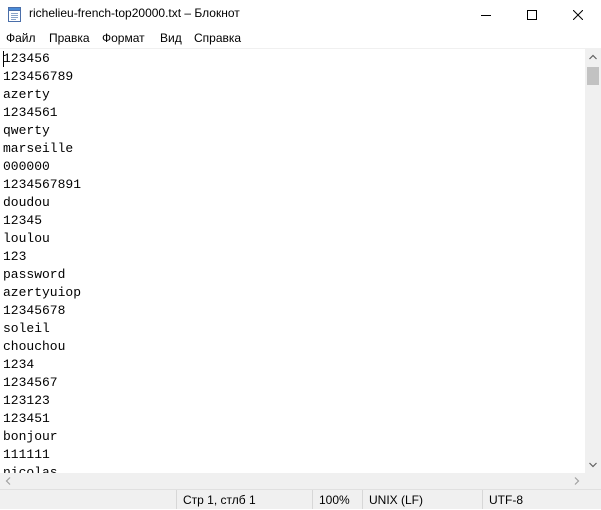 The width and height of the screenshot is (601, 510). Describe the element at coordinates (134, 13) in the screenshot. I see `window-title: richelieu-french-top20000.txt – Блокнот` at that location.